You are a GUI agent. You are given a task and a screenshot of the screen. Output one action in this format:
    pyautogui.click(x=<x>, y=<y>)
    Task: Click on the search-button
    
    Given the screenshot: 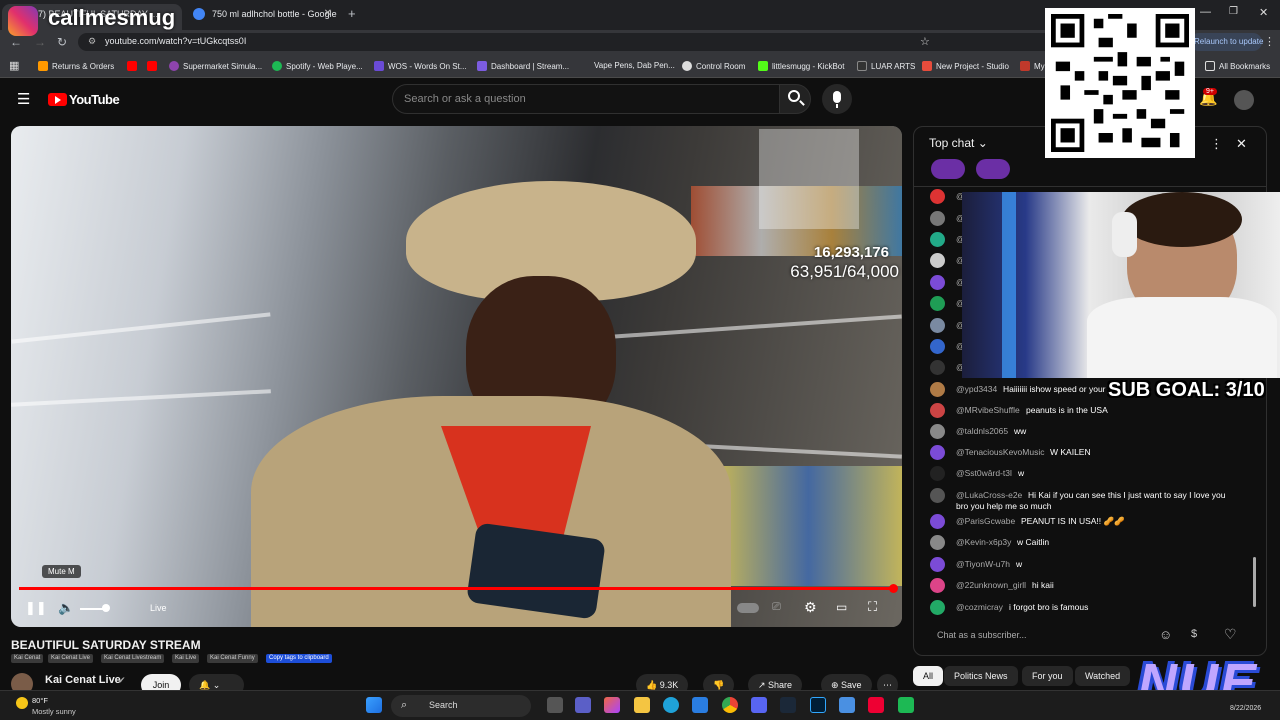 What is the action you would take?
    pyautogui.click(x=795, y=99)
    